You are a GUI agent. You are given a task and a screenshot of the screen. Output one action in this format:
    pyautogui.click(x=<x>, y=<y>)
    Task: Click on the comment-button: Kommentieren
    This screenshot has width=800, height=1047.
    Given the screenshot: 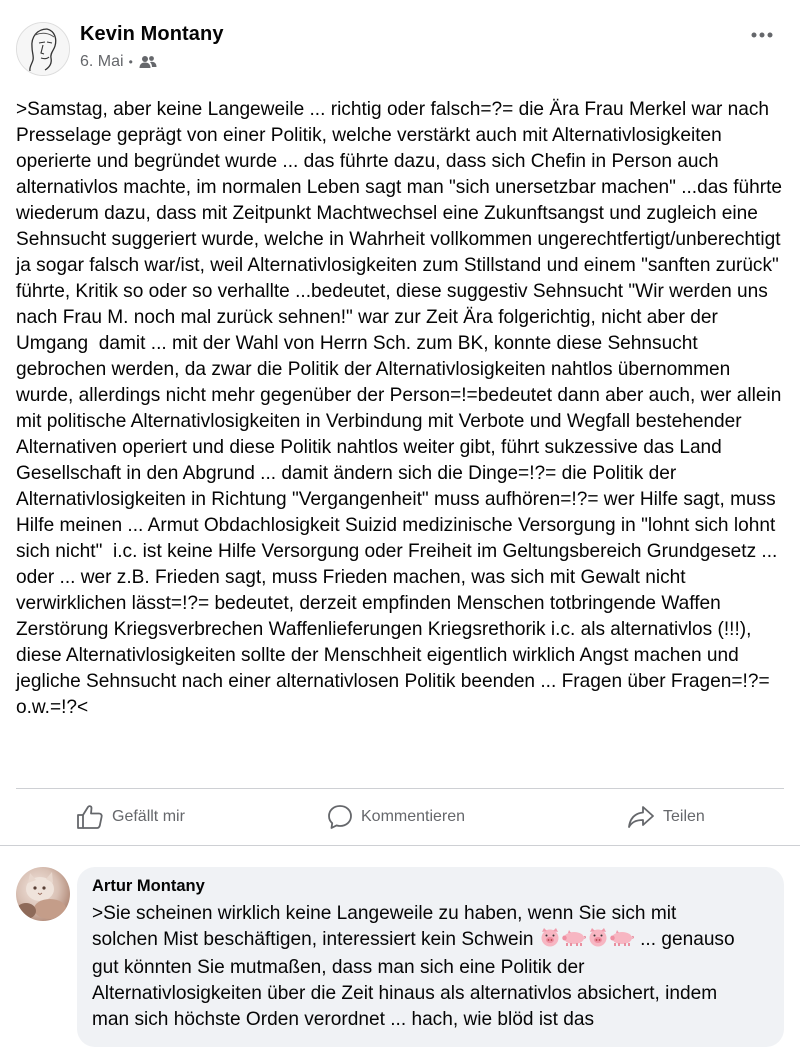 What is the action you would take?
    pyautogui.click(x=396, y=817)
    